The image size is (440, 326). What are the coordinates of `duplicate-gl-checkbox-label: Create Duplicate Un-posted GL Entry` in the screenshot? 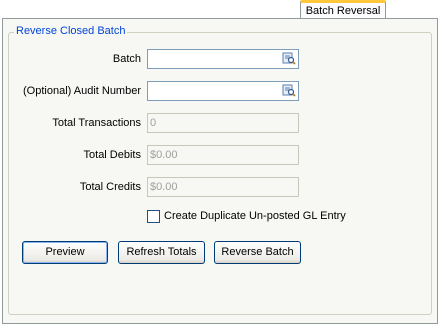 It's located at (255, 216).